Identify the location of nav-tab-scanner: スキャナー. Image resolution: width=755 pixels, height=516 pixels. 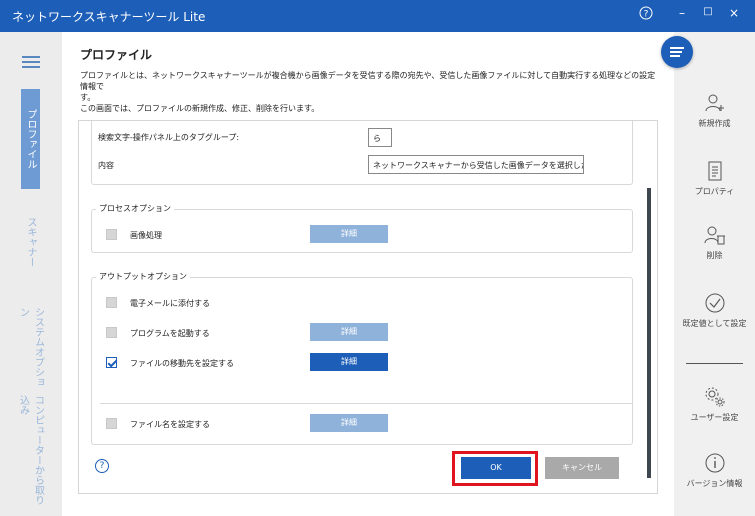
(30, 242).